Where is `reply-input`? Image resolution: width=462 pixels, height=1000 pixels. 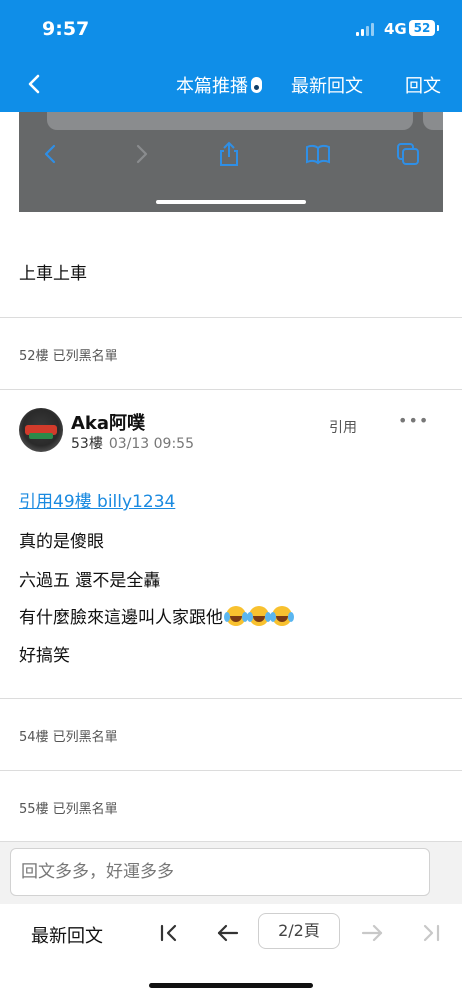
reply-input is located at coordinates (220, 872).